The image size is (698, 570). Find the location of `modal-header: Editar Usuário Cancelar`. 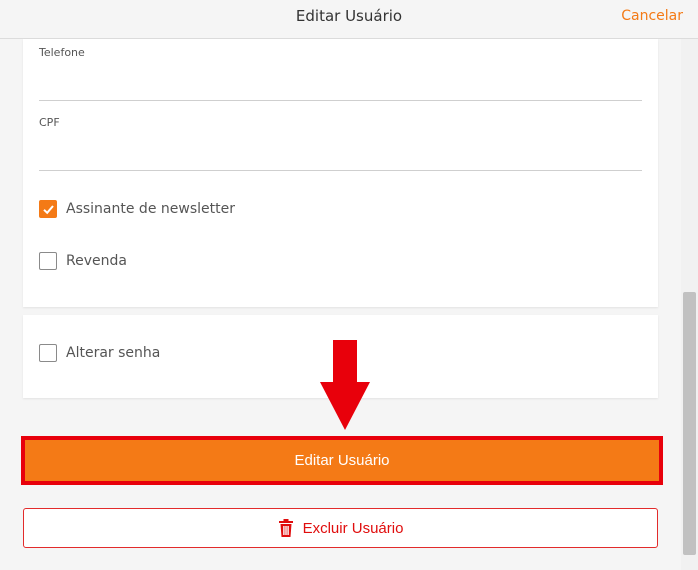

modal-header: Editar Usuário Cancelar is located at coordinates (349, 19).